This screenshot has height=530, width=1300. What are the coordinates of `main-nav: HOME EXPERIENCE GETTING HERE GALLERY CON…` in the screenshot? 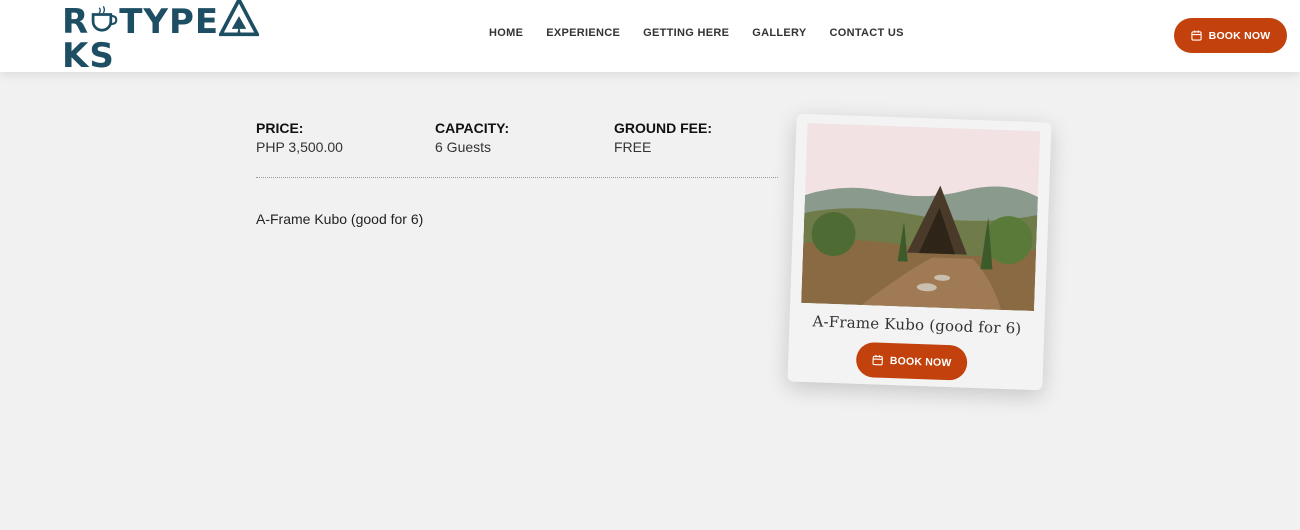 It's located at (696, 33).